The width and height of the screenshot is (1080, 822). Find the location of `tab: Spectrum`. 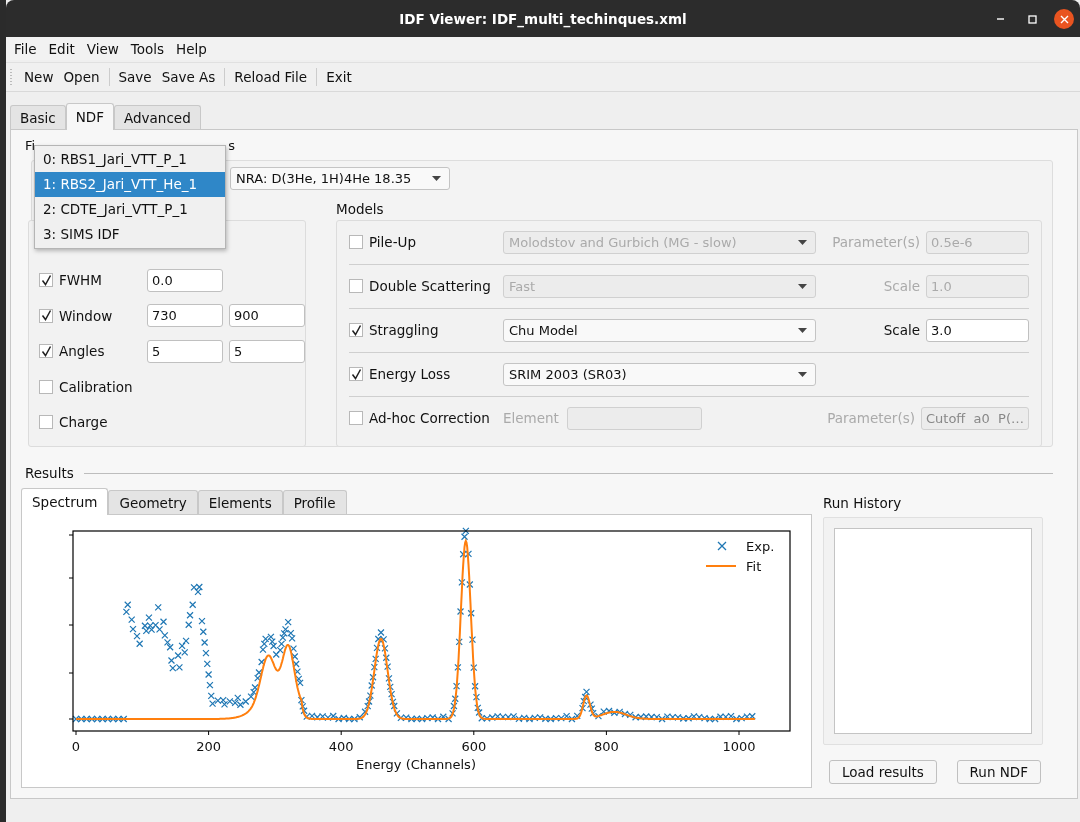

tab: Spectrum is located at coordinates (65, 501).